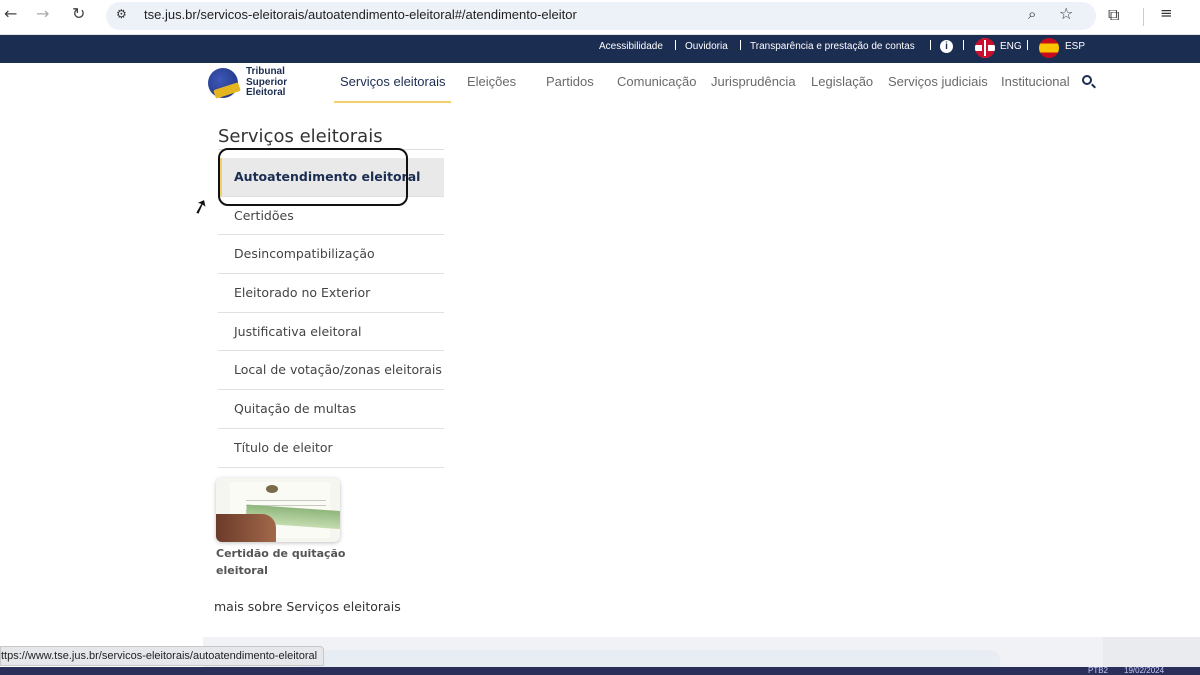  What do you see at coordinates (706, 46) in the screenshot?
I see `ombudsman-link: Ouvidoria` at bounding box center [706, 46].